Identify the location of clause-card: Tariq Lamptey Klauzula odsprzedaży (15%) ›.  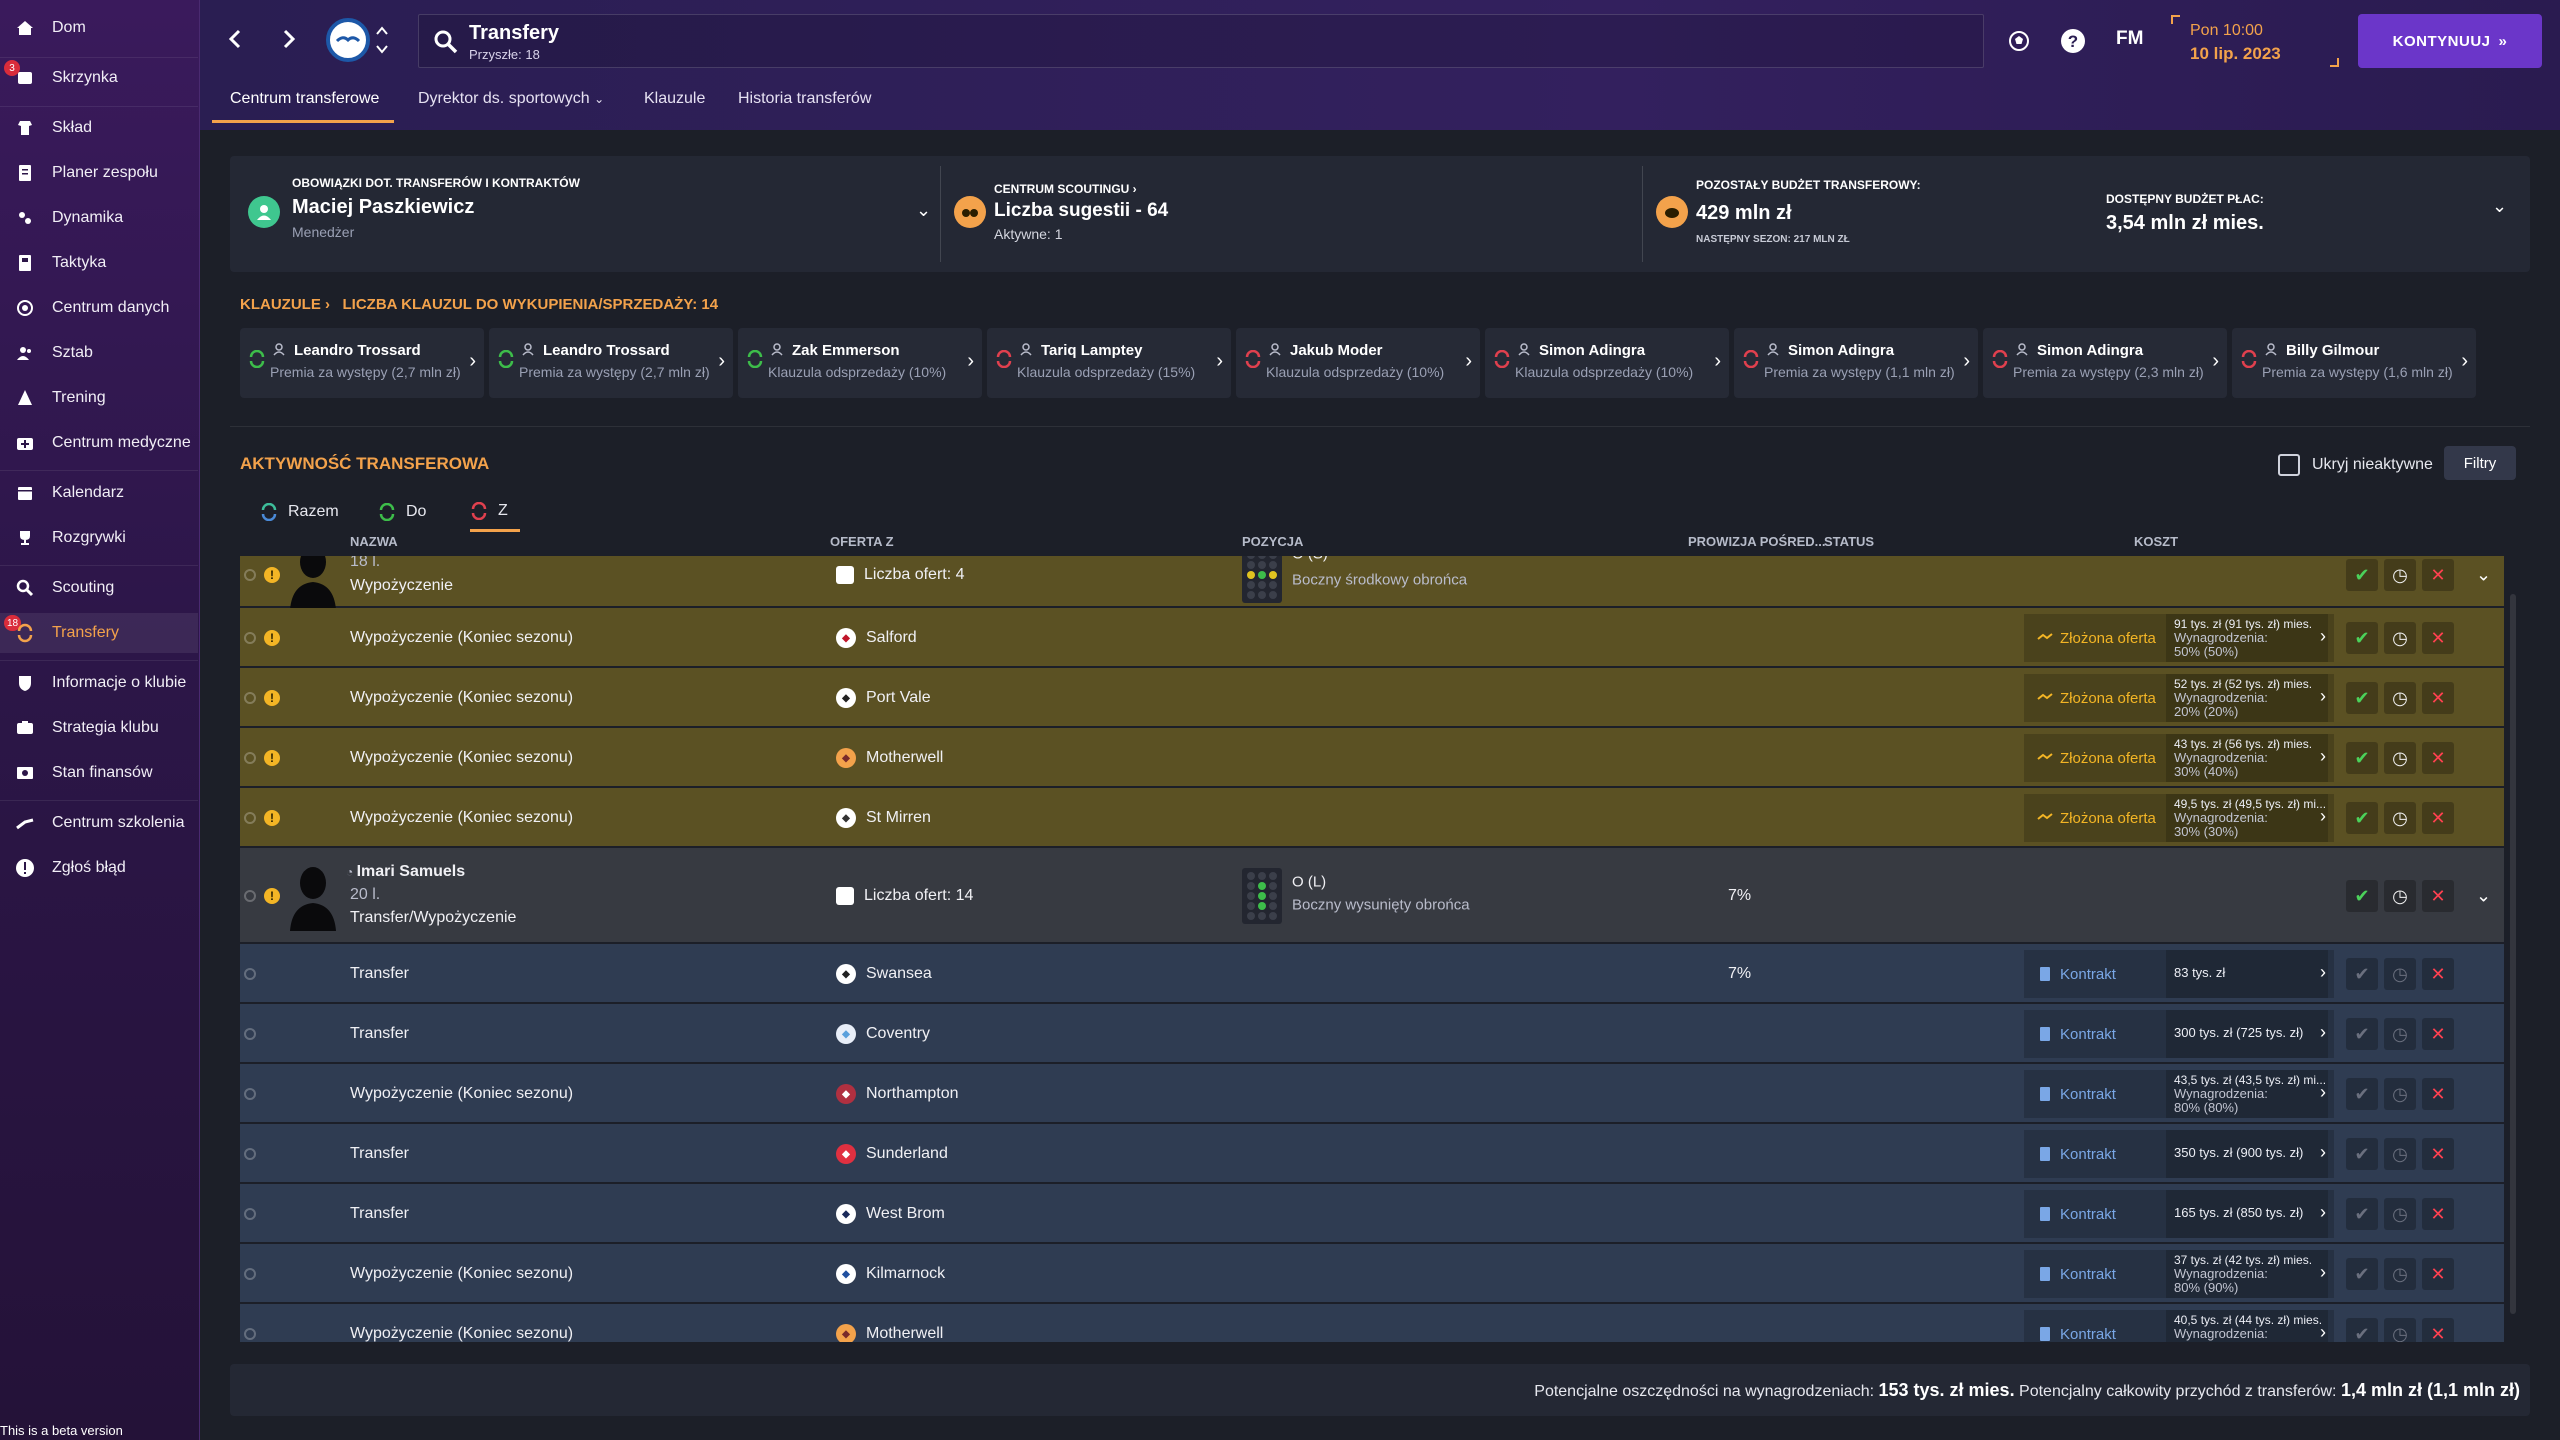
(1109, 363).